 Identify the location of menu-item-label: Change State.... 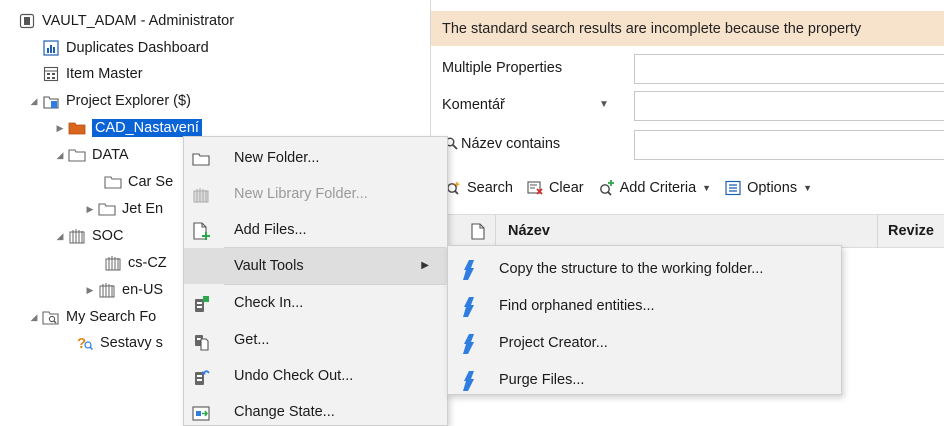
(284, 412).